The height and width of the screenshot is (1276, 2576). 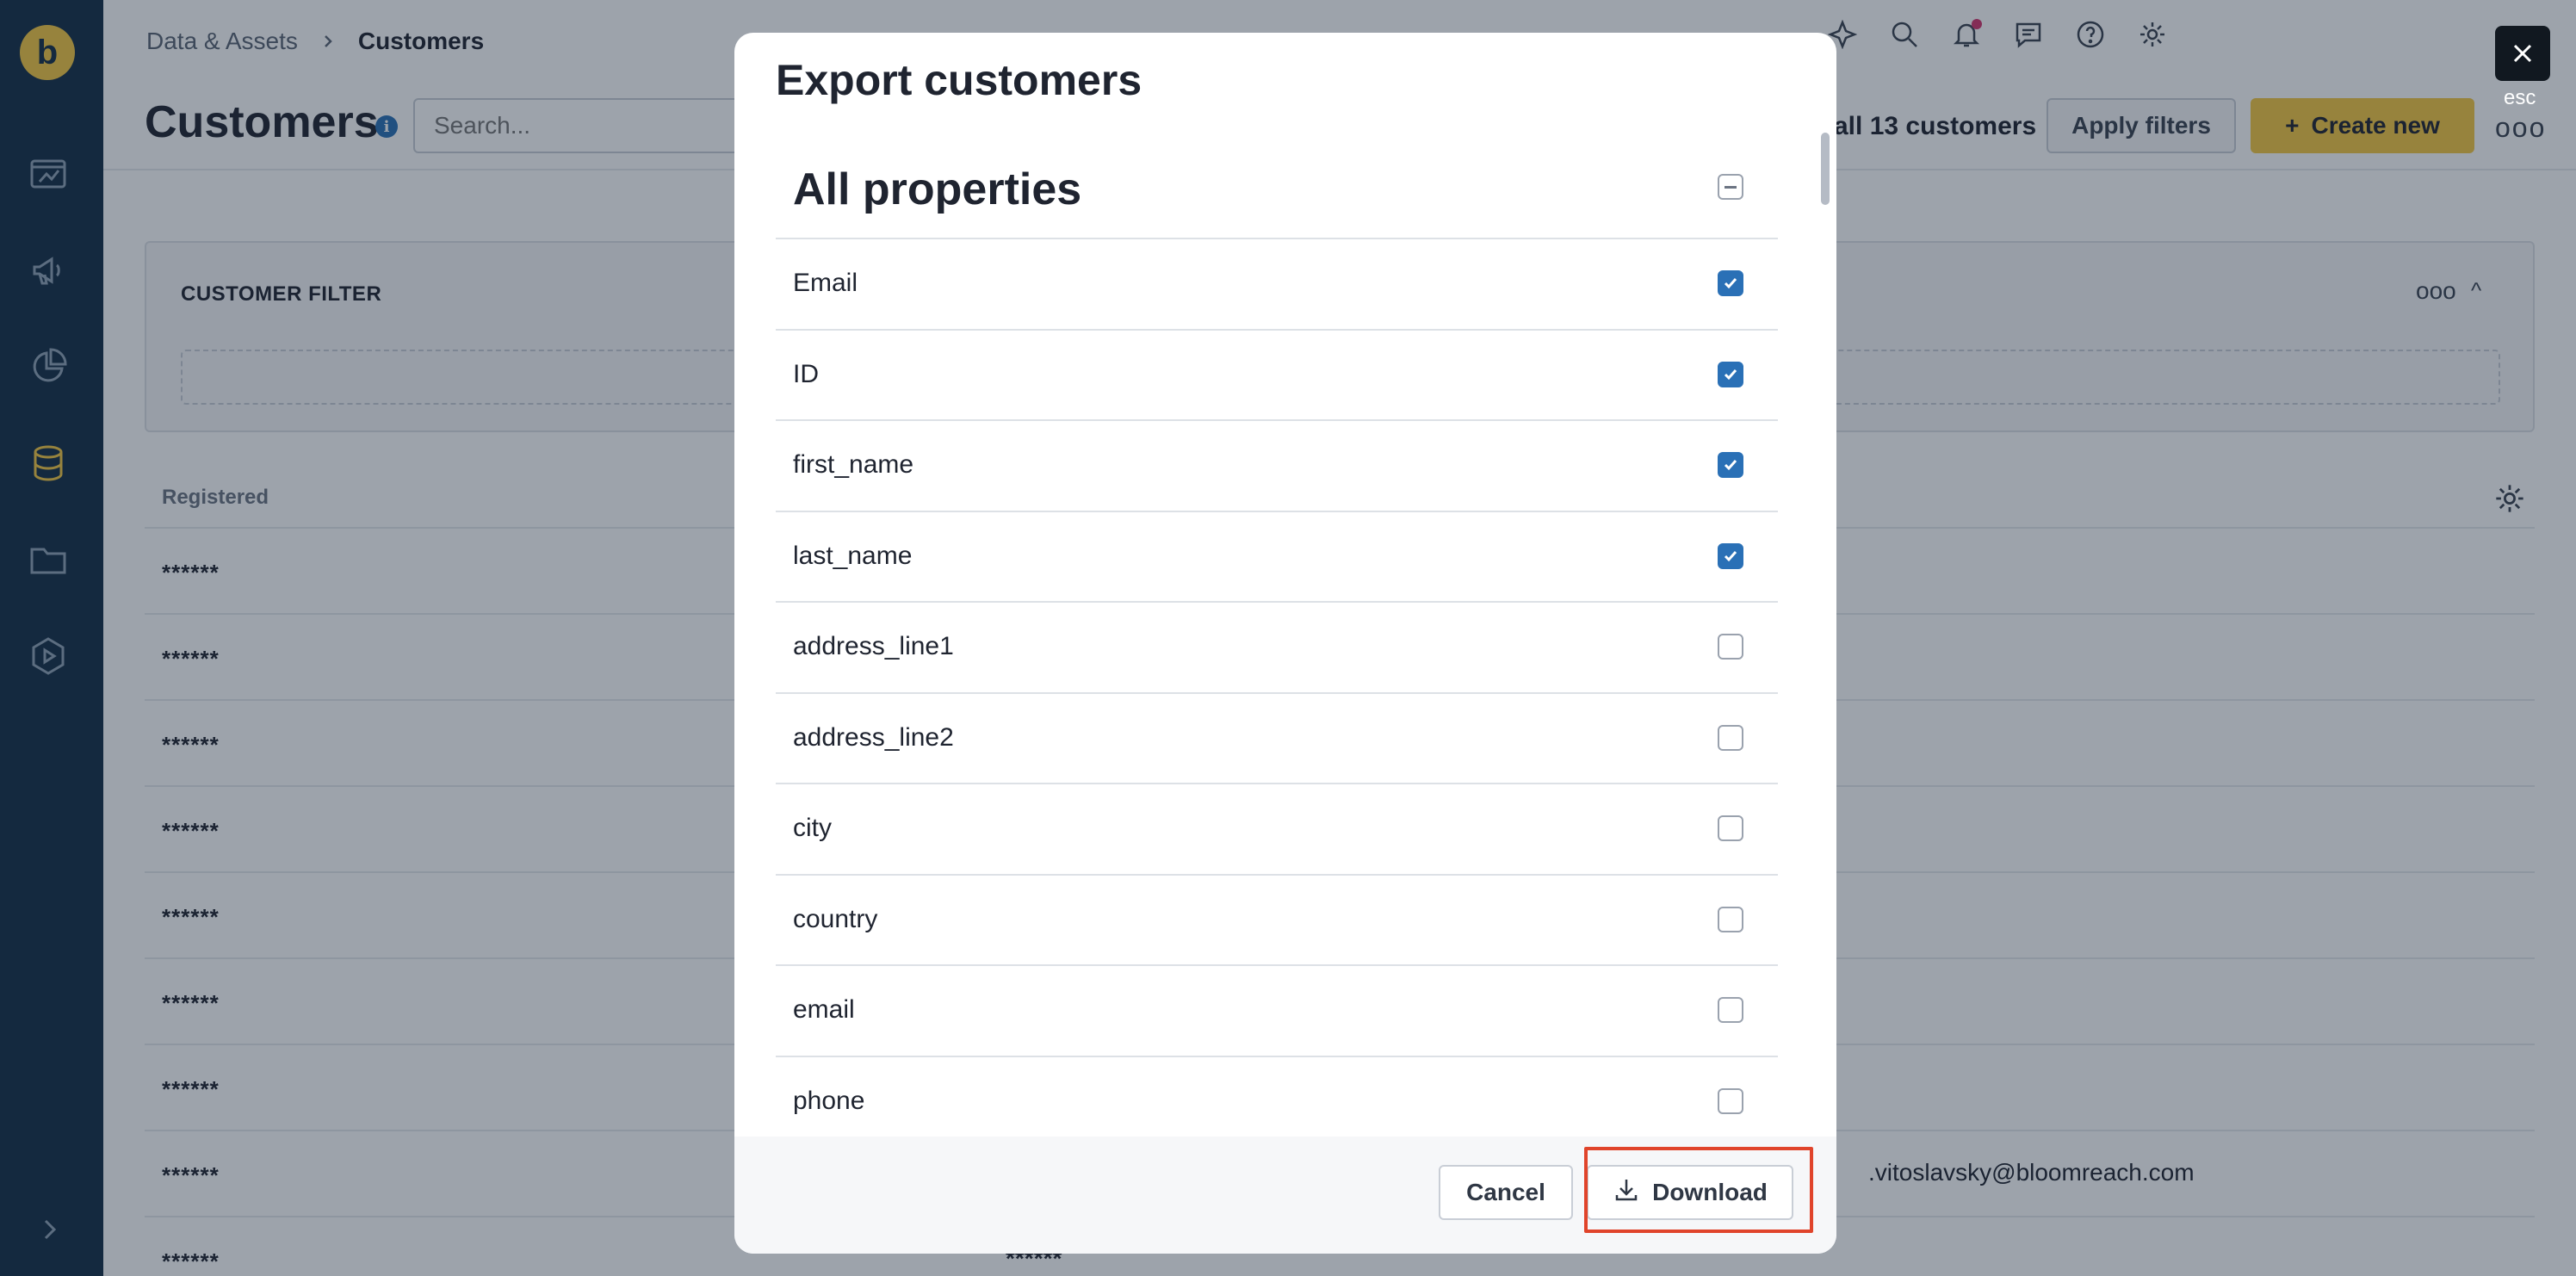 What do you see at coordinates (1731, 187) in the screenshot?
I see `all-properties-checkbox` at bounding box center [1731, 187].